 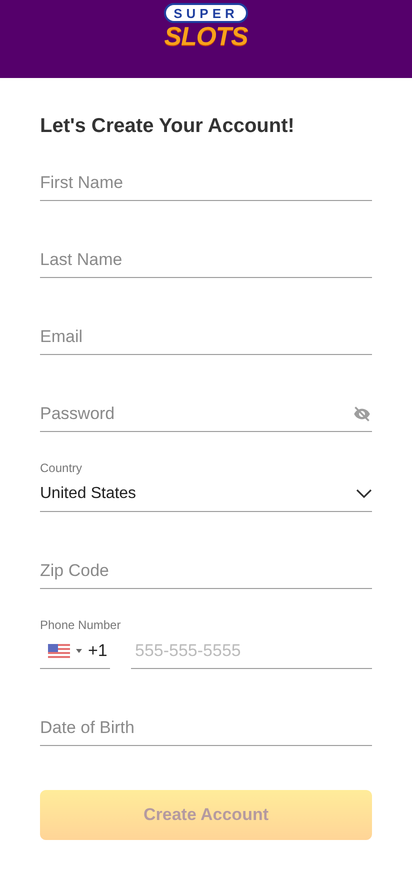 What do you see at coordinates (75, 651) in the screenshot?
I see `country-code-select: +1` at bounding box center [75, 651].